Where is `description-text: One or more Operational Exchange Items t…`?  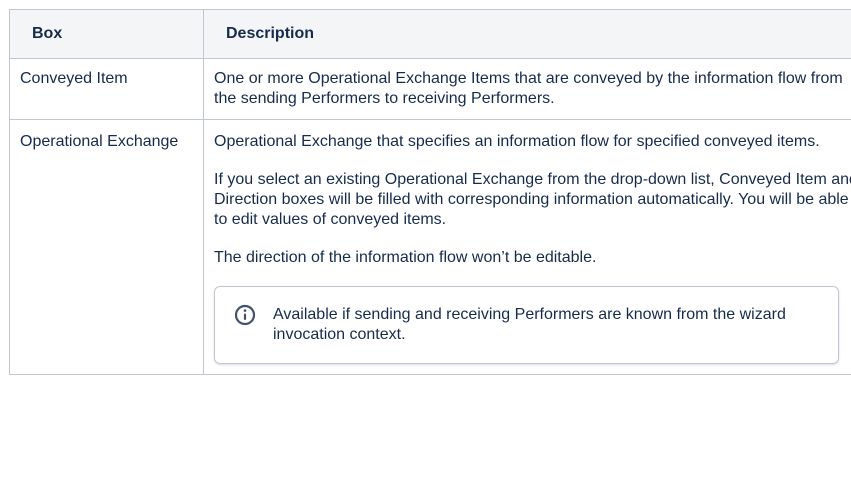
description-text: One or more Operational Exchange Items t… is located at coordinates (528, 88).